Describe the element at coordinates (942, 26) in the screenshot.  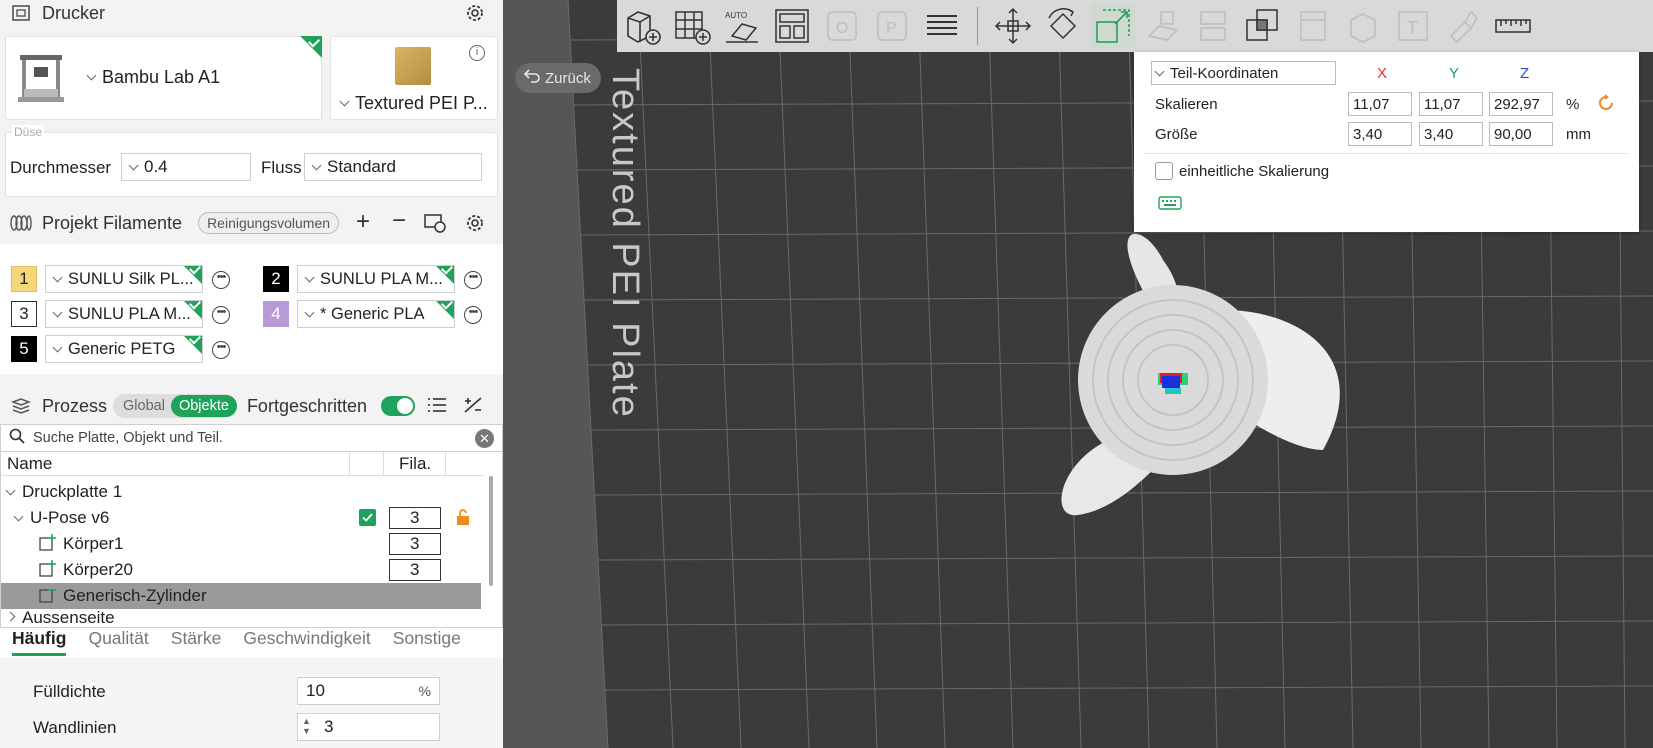
I see `layers-toolbar-icon` at that location.